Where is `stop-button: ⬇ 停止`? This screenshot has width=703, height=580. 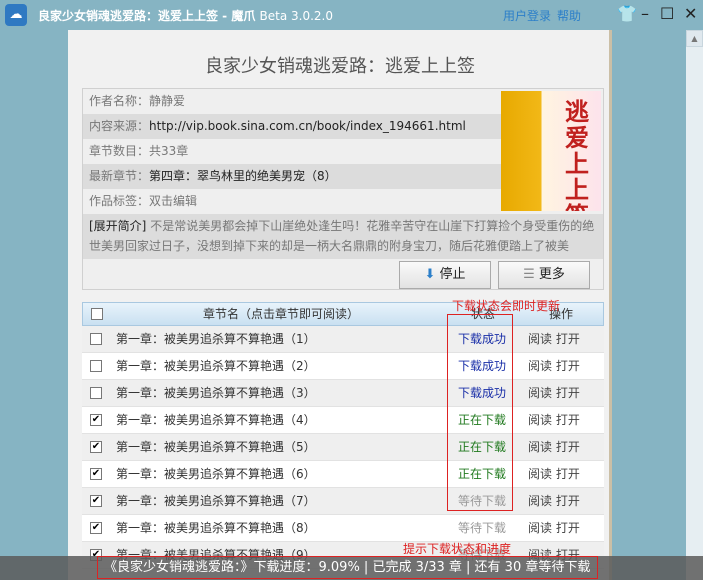 stop-button: ⬇ 停止 is located at coordinates (445, 275).